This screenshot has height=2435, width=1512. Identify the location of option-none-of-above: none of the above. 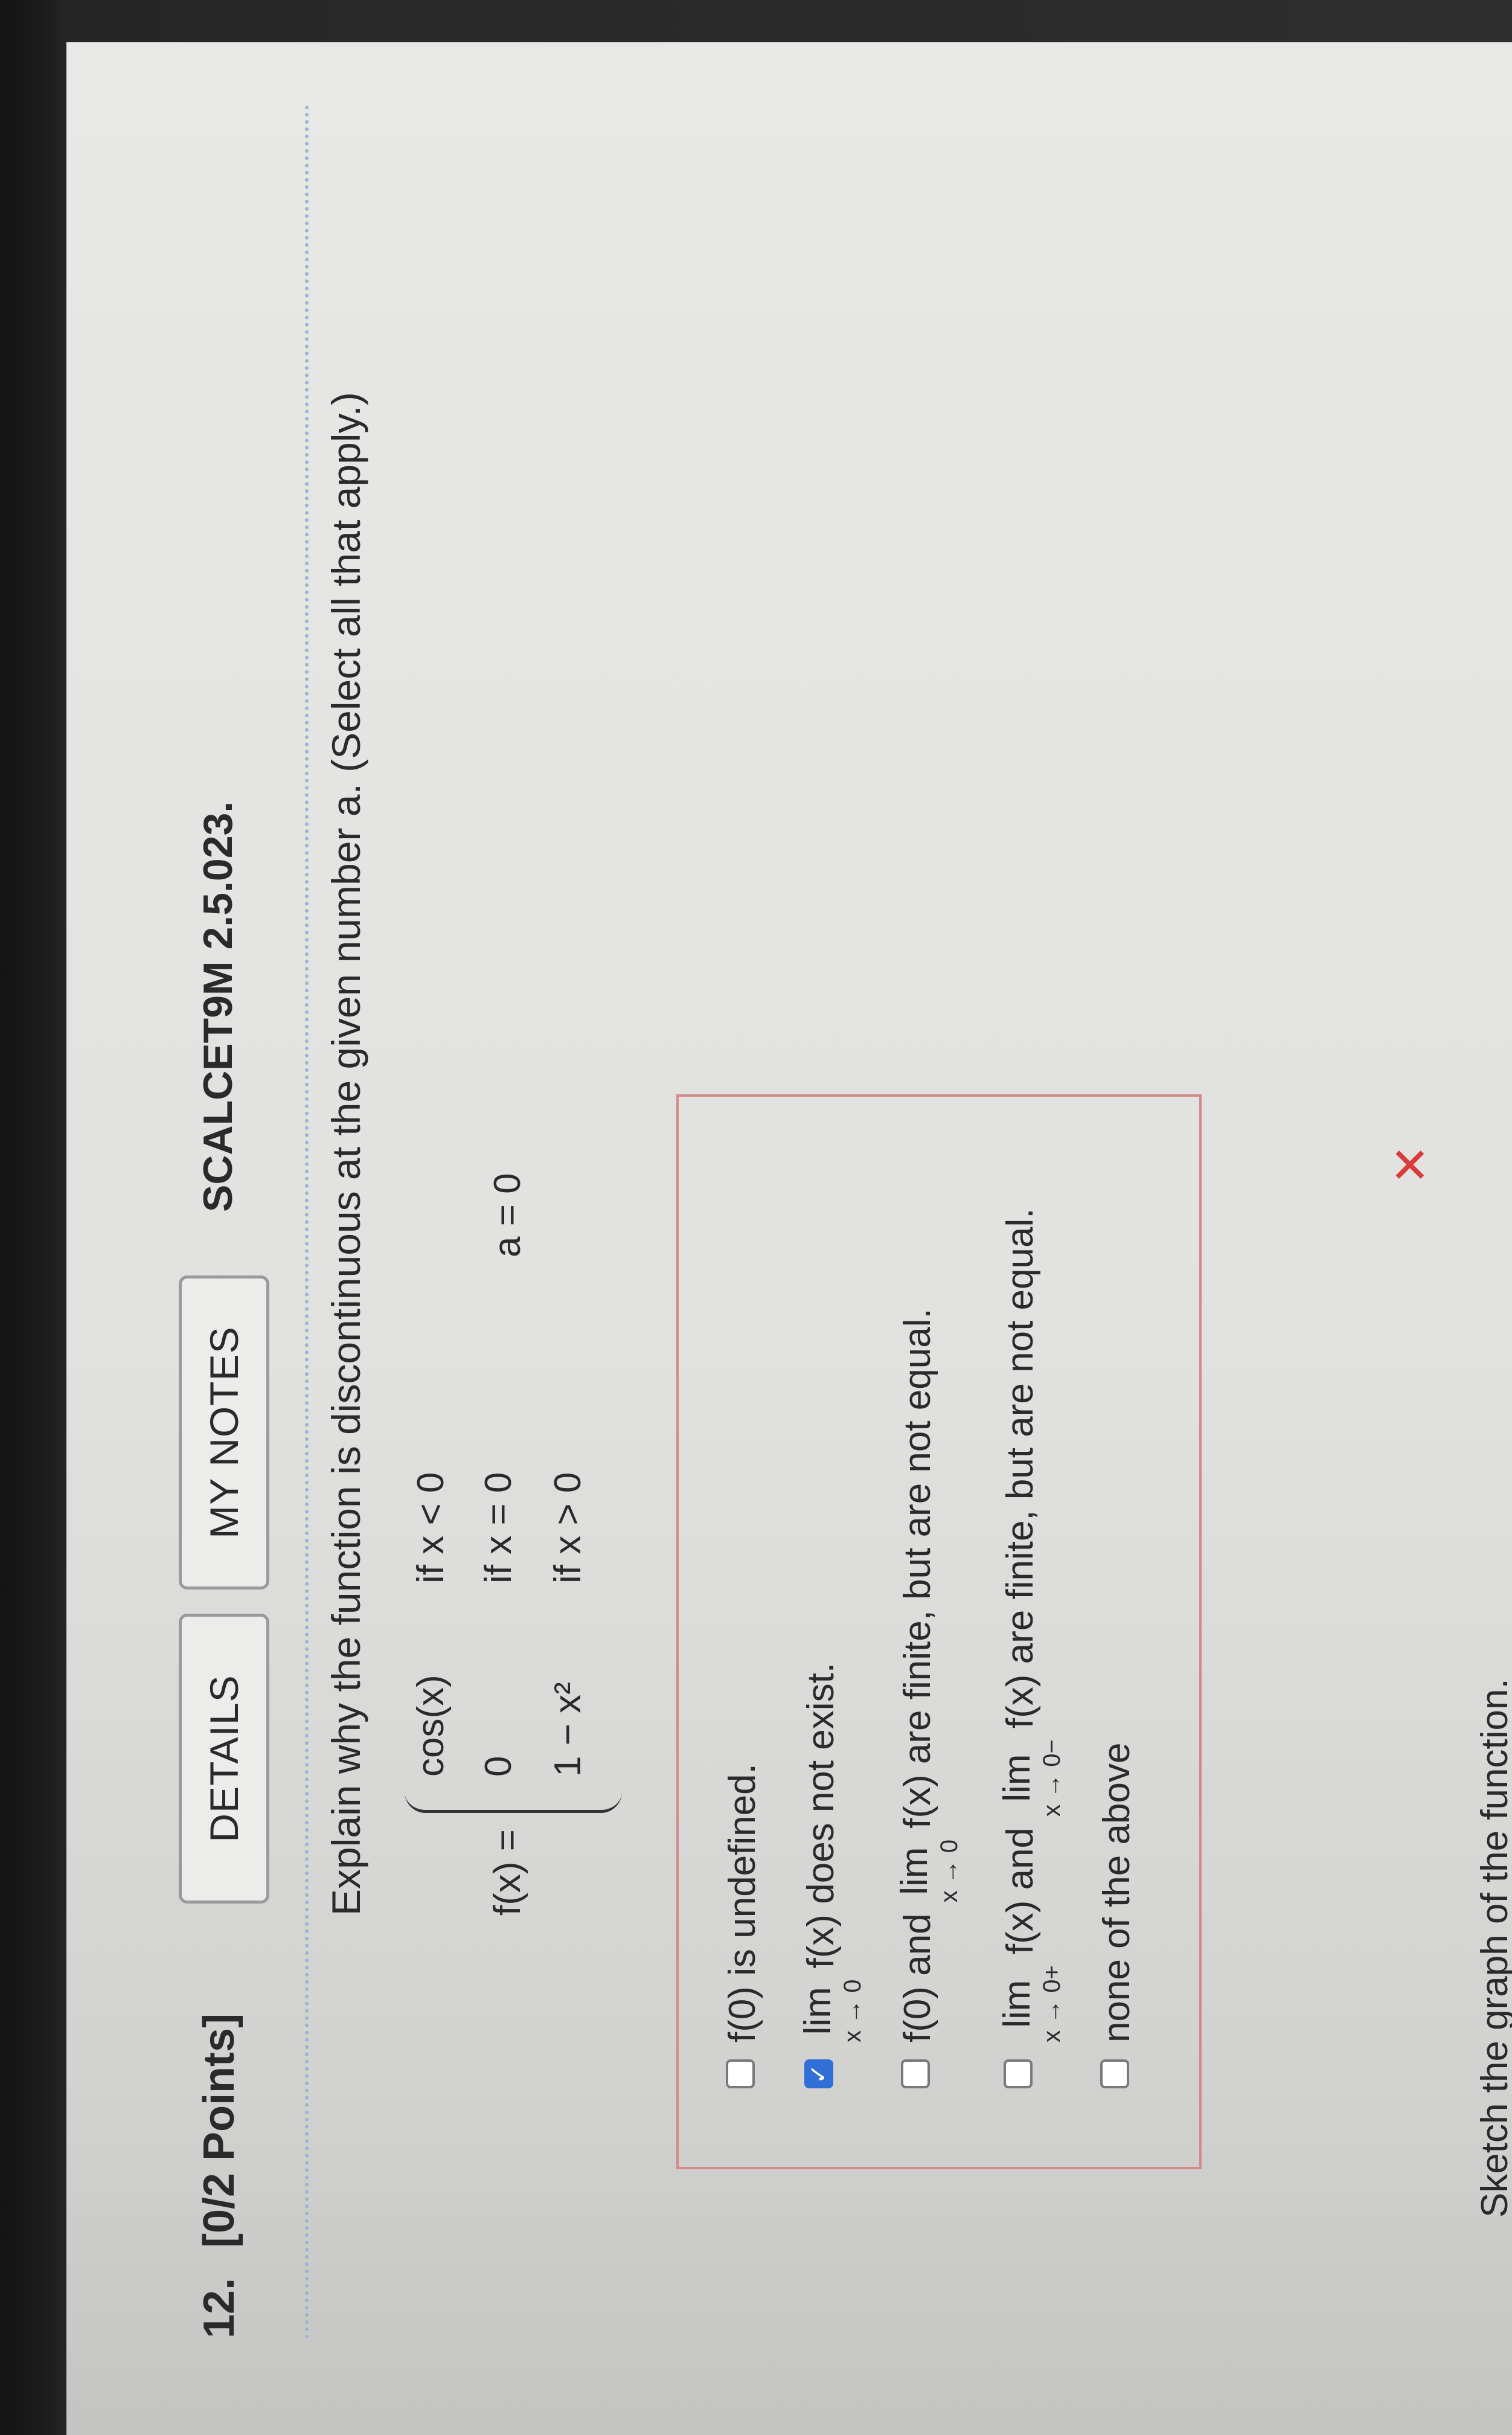
(1116, 1916).